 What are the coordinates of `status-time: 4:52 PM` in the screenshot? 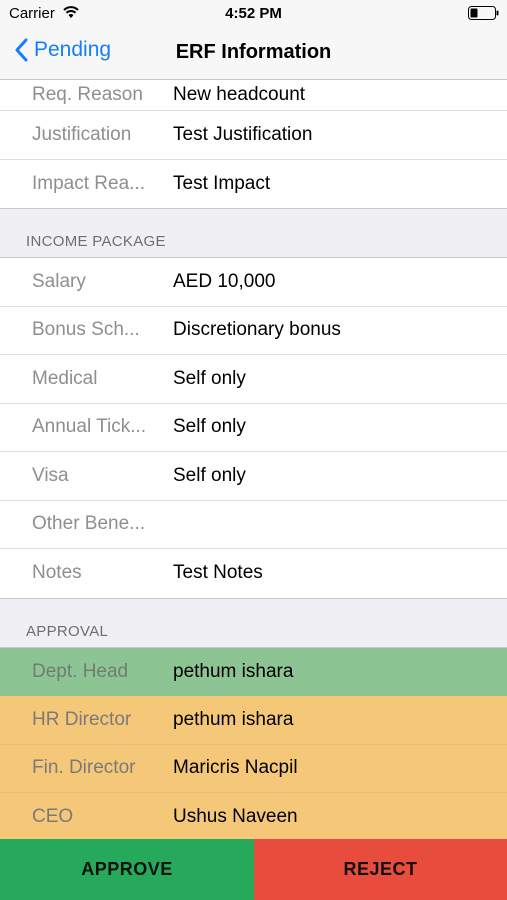 It's located at (253, 13).